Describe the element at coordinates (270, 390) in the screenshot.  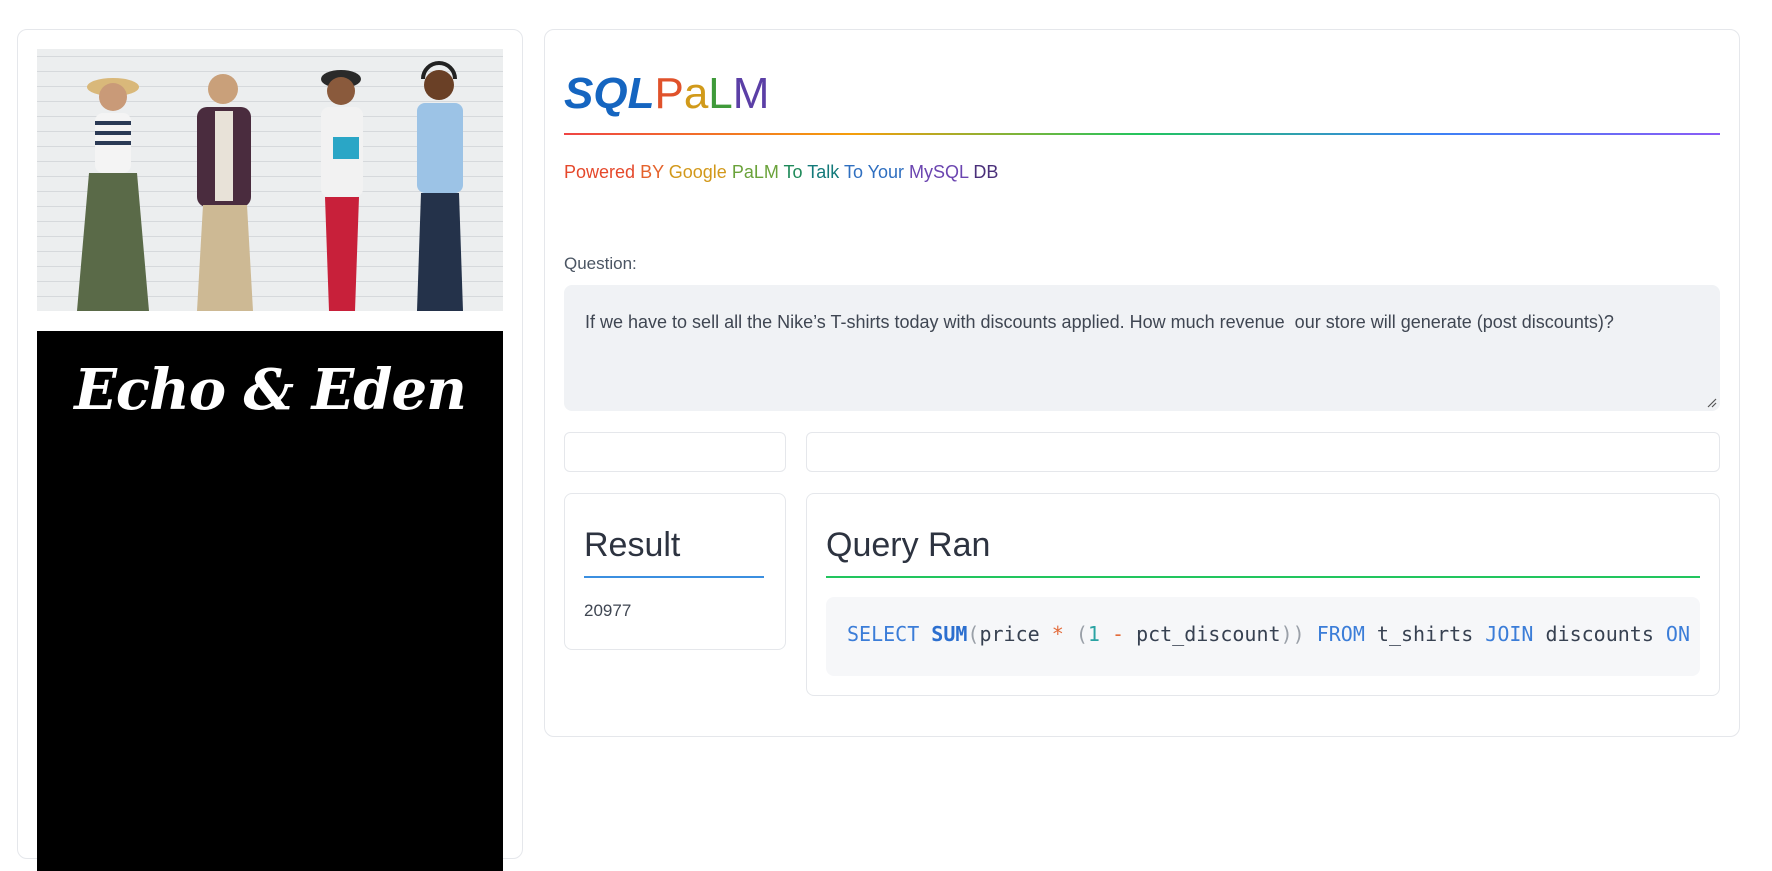
I see `brand-logo-text: Echo & Eden` at that location.